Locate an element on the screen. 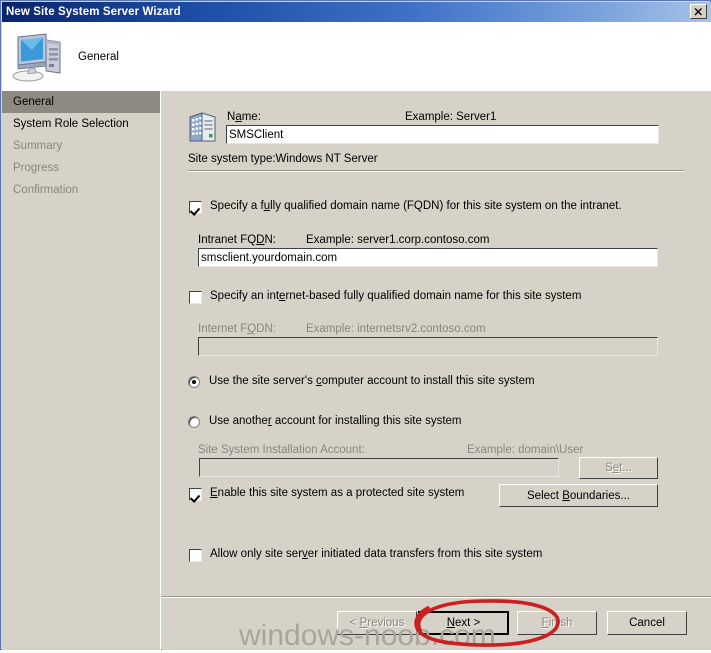 This screenshot has width=711, height=653. window-title: New Site System Server Wizard is located at coordinates (93, 12).